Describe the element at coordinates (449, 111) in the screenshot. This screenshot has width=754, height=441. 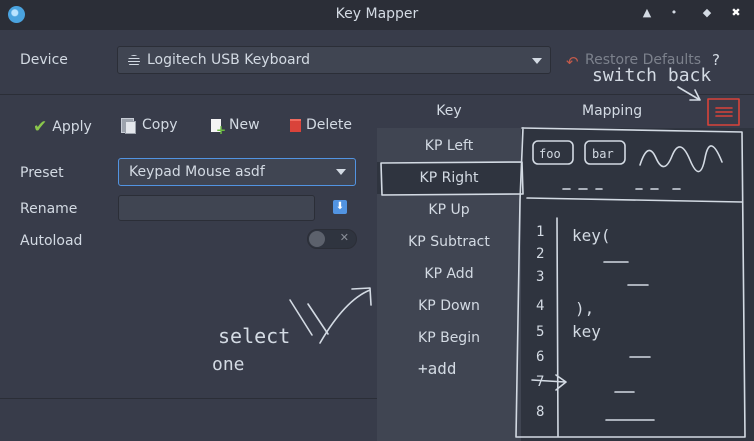
I see `key-column-header: Key` at that location.